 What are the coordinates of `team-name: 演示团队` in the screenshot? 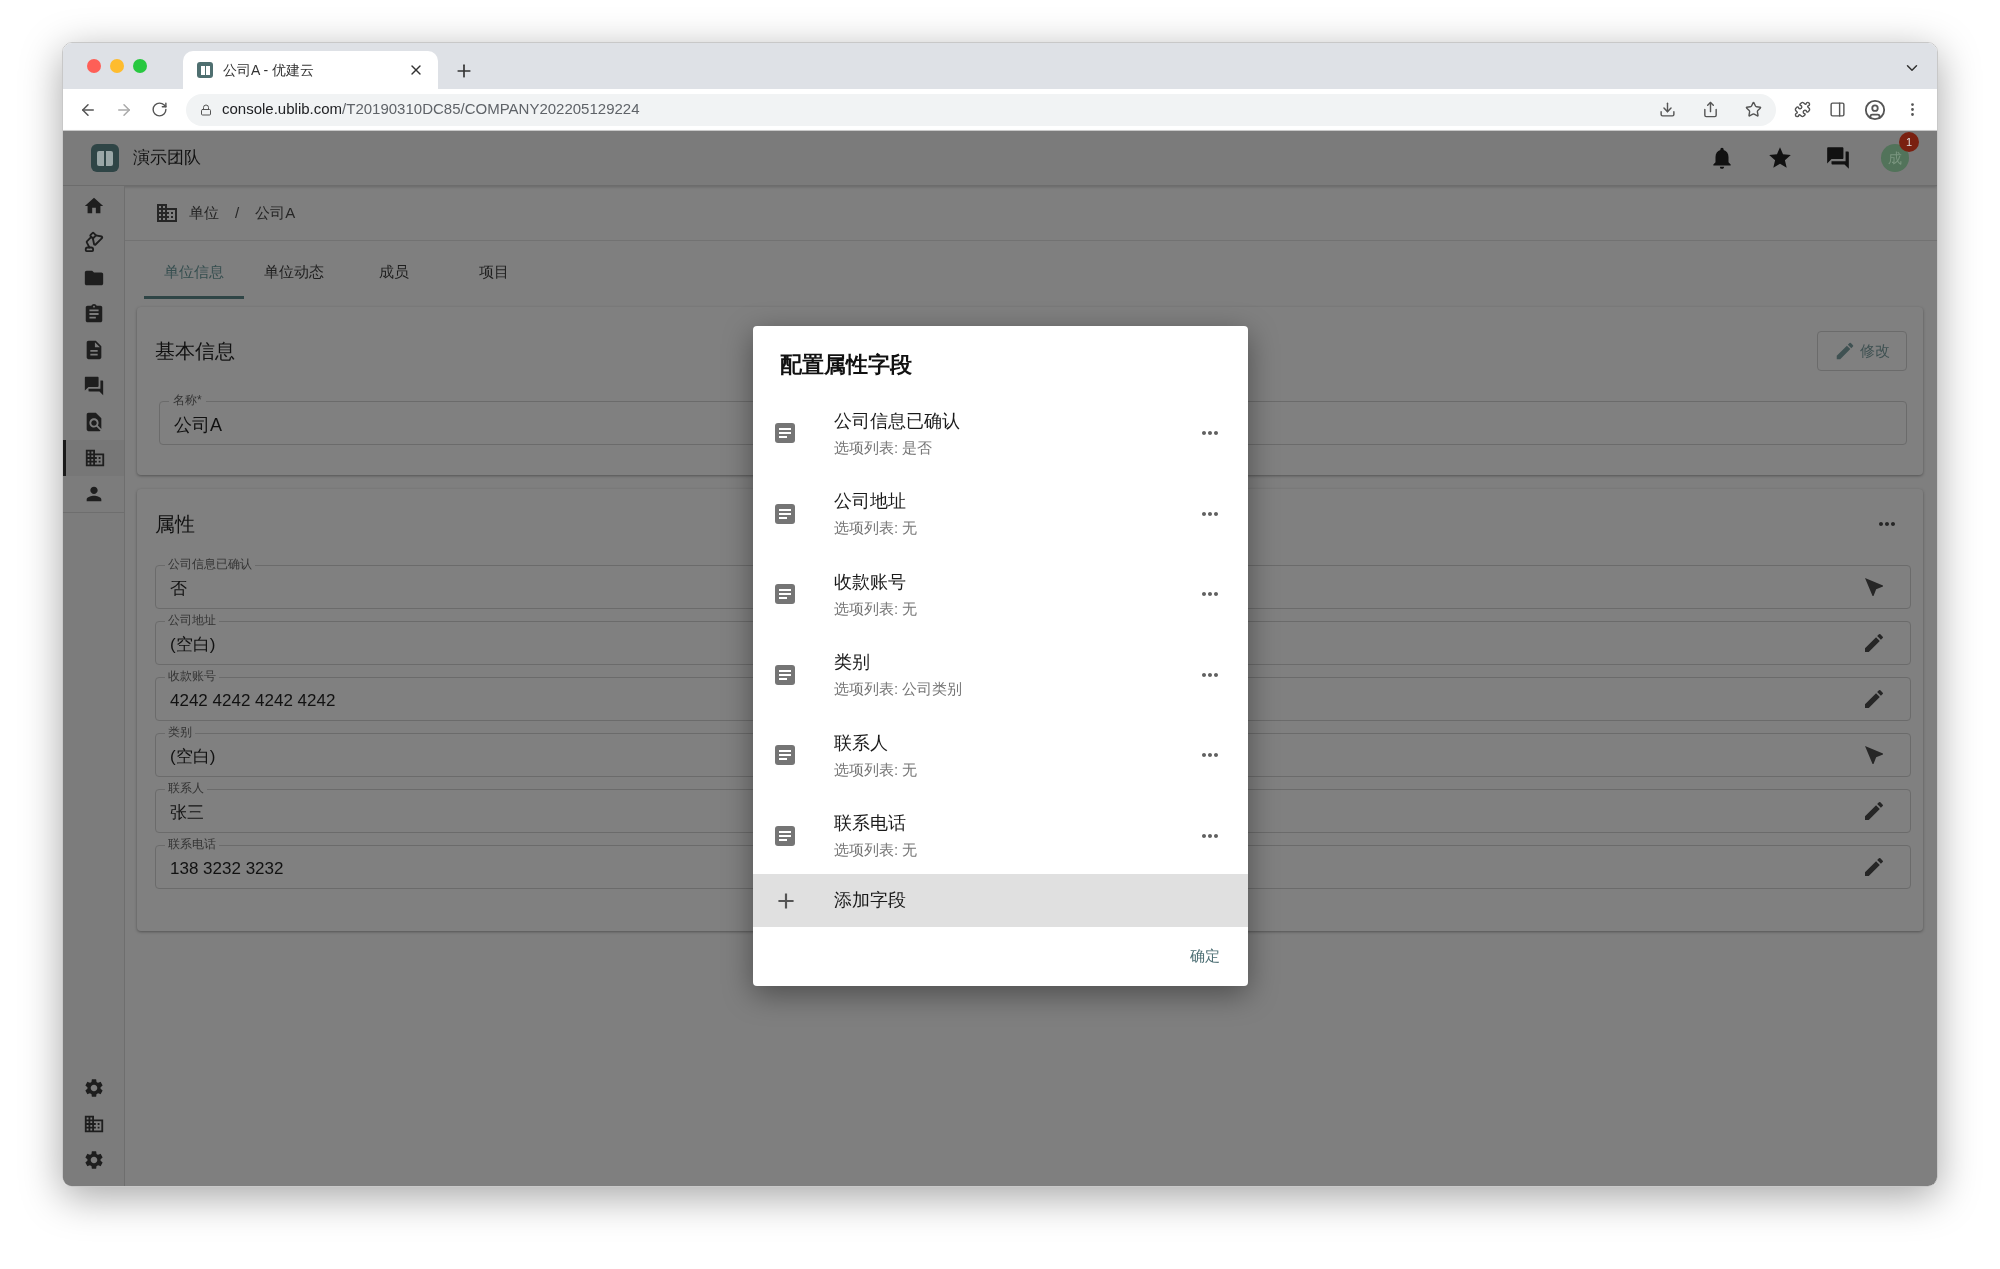 It's located at (914, 158).